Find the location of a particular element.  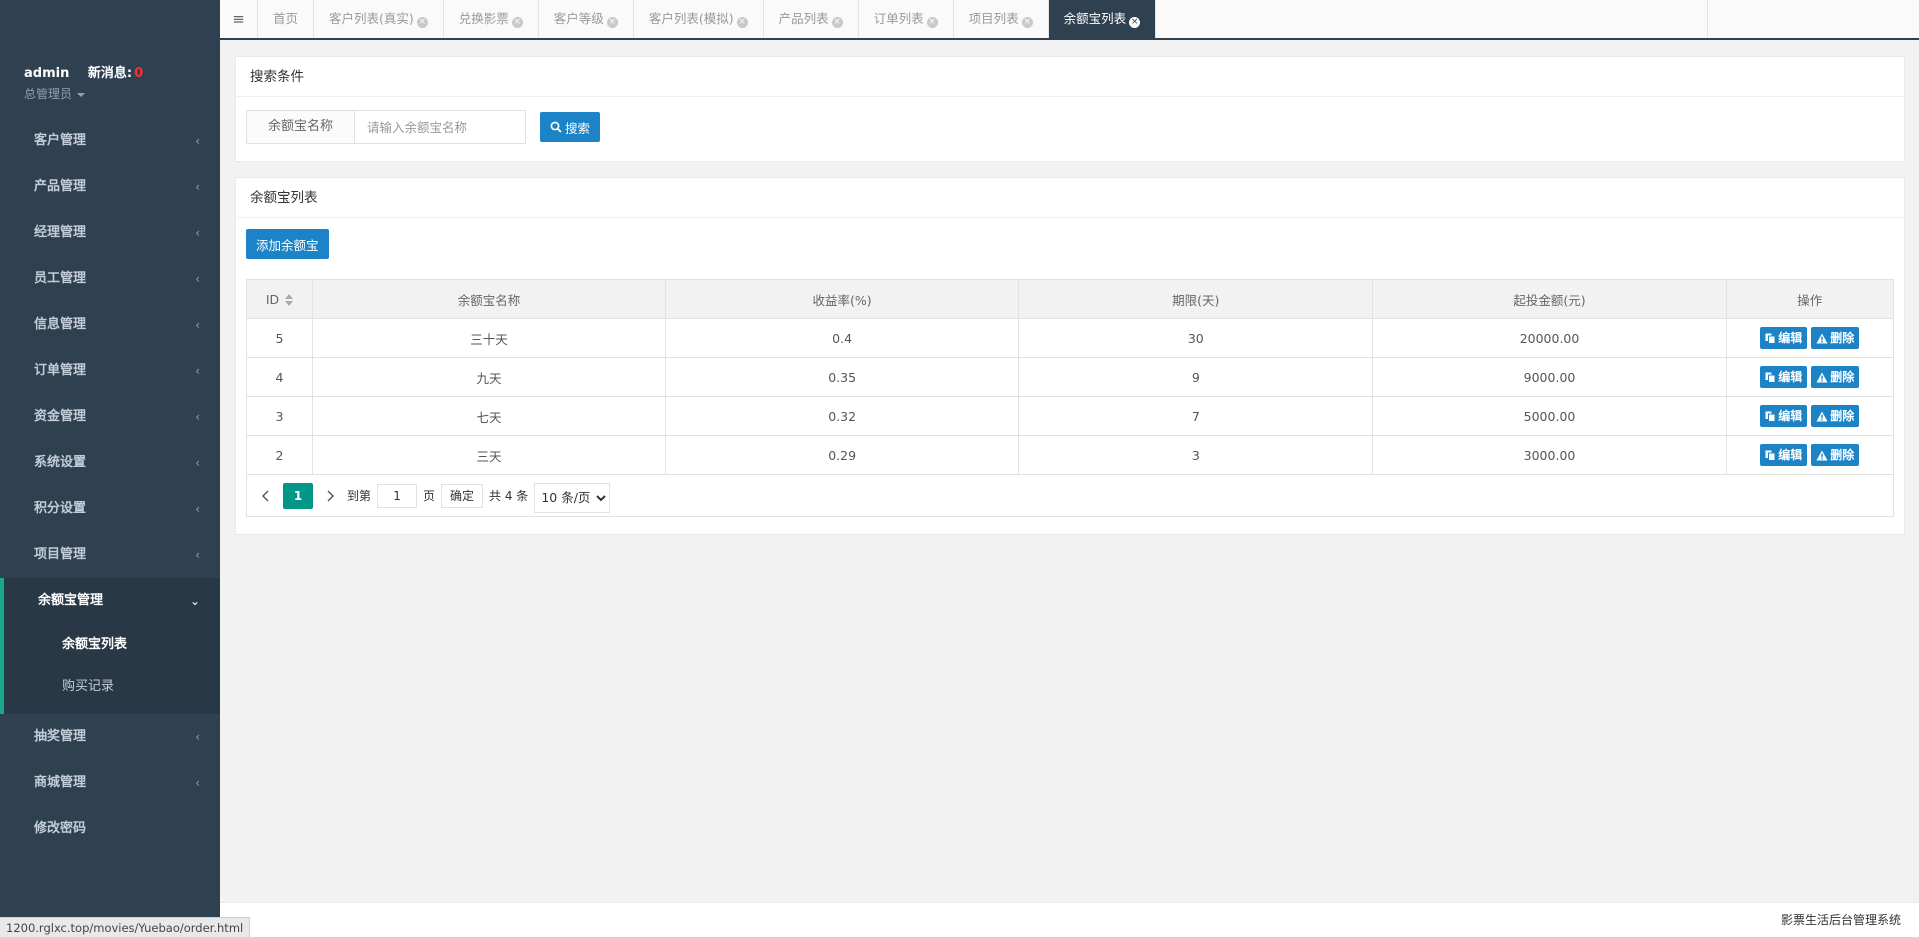

page-size-select: 10 条/页 is located at coordinates (572, 497).